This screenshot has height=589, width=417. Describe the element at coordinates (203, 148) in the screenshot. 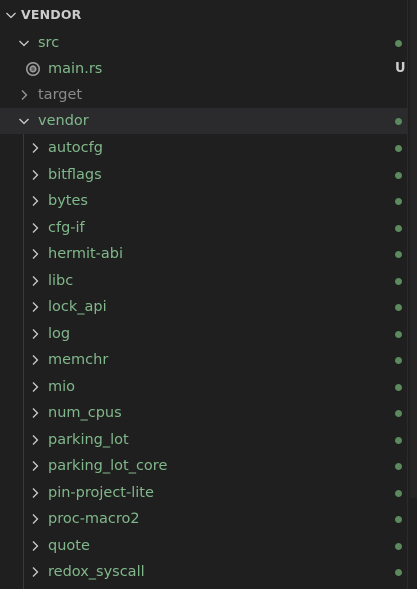

I see `tree-item-crate: autocfg` at that location.